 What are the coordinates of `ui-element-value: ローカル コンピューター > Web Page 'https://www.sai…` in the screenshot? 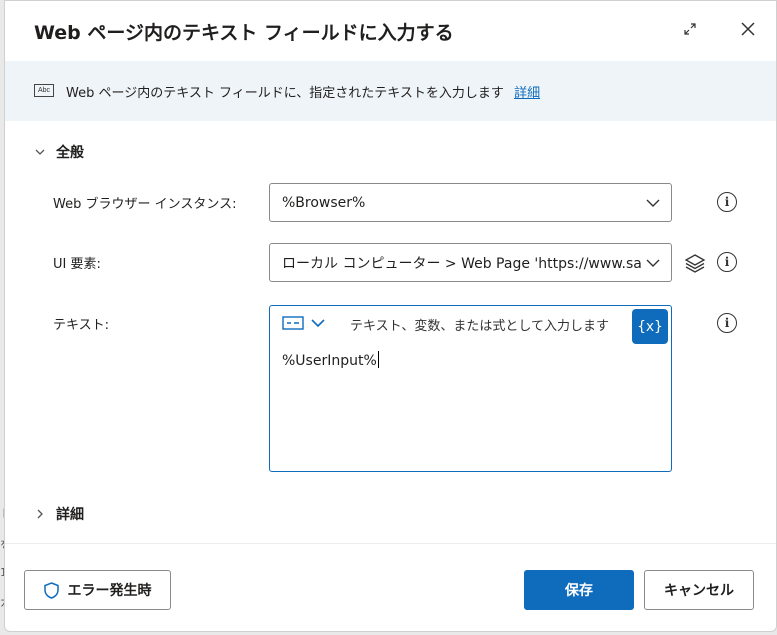 It's located at (462, 263).